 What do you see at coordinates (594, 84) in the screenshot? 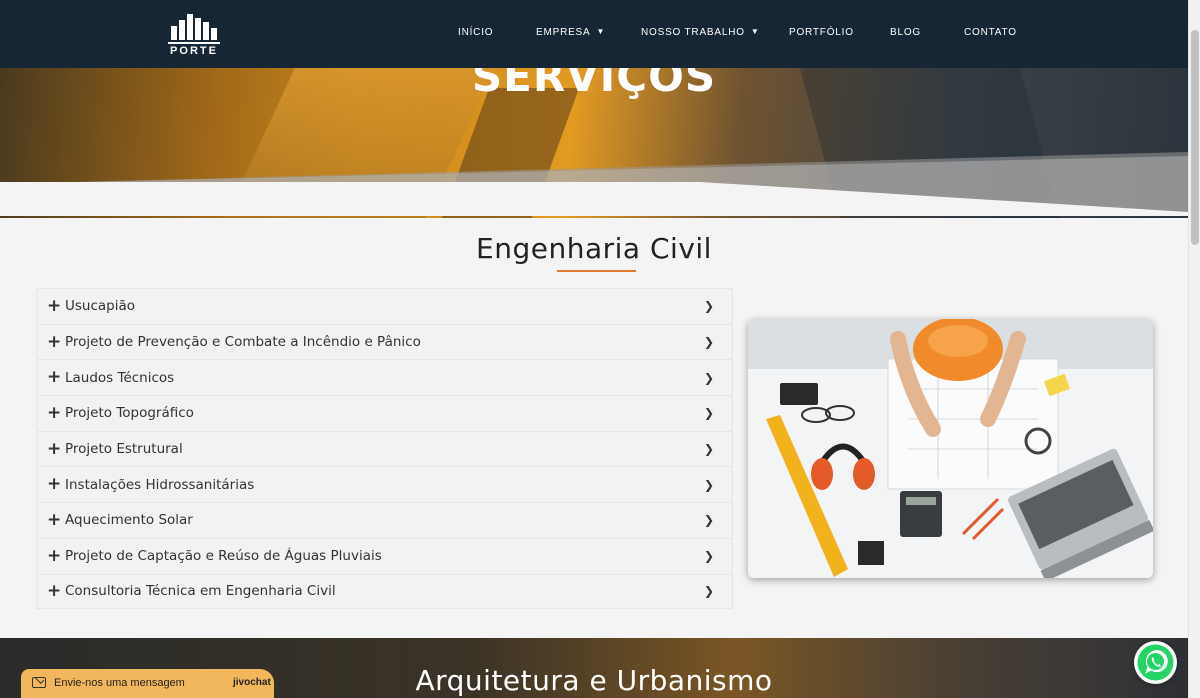
I see `hero-title: SERVIÇOS` at bounding box center [594, 84].